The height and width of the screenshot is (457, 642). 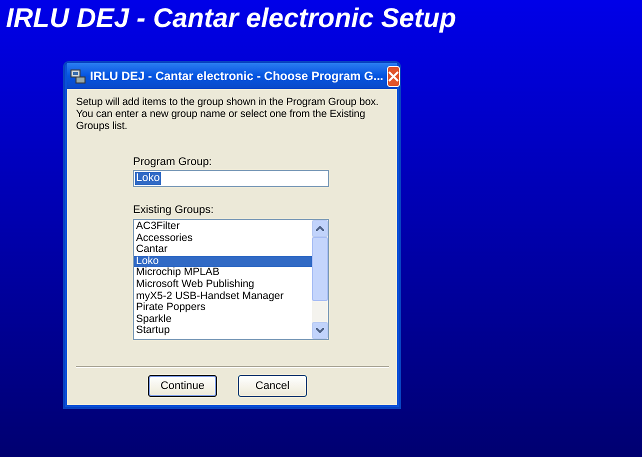 What do you see at coordinates (231, 178) in the screenshot?
I see `input-field: Loko` at bounding box center [231, 178].